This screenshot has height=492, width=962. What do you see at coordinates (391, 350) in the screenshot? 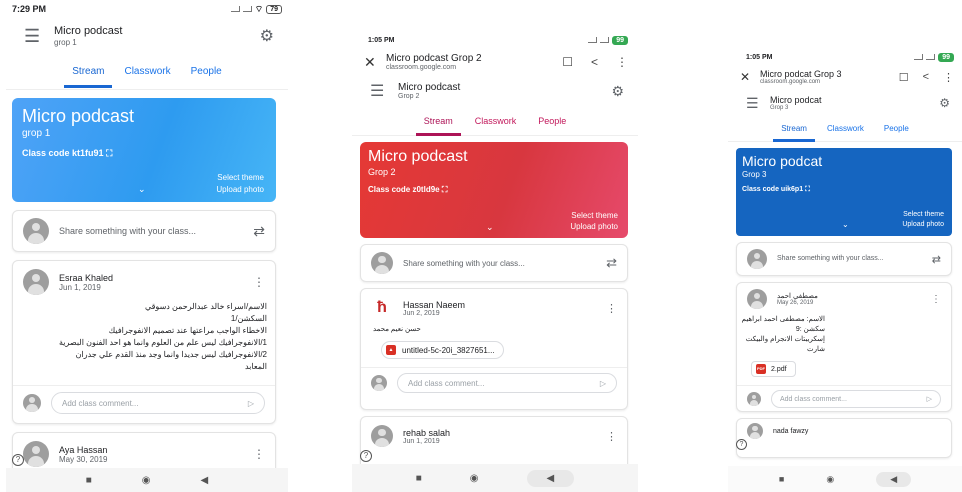
I see `image-file-icon: ▲` at bounding box center [391, 350].